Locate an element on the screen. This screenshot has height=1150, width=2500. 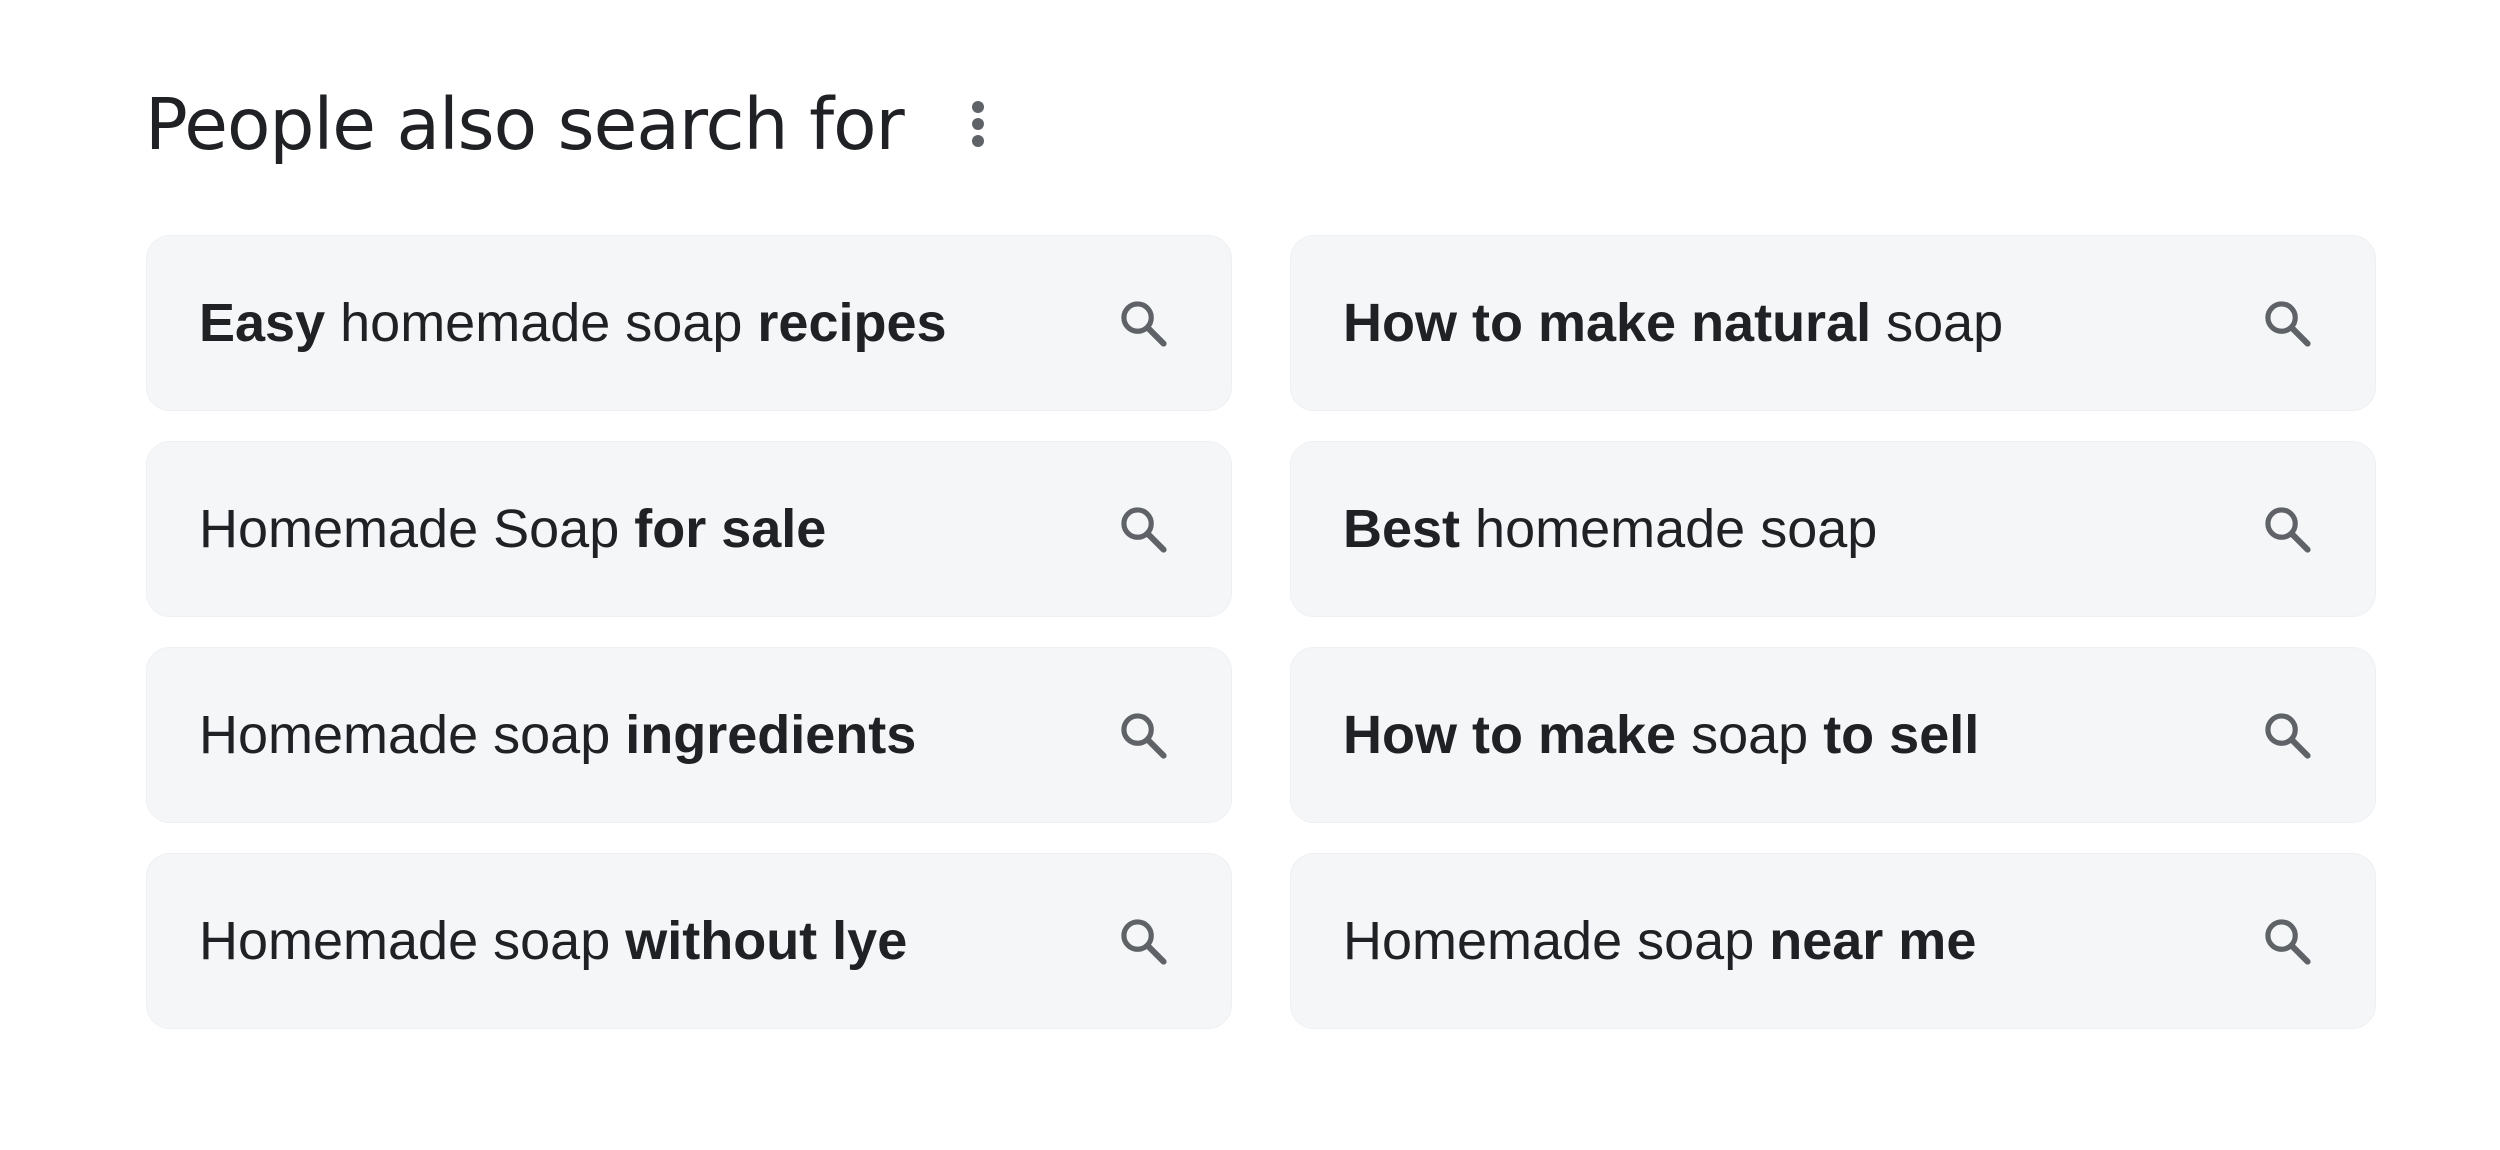
suggestion-chip: How to make soap to sell is located at coordinates (1833, 735).